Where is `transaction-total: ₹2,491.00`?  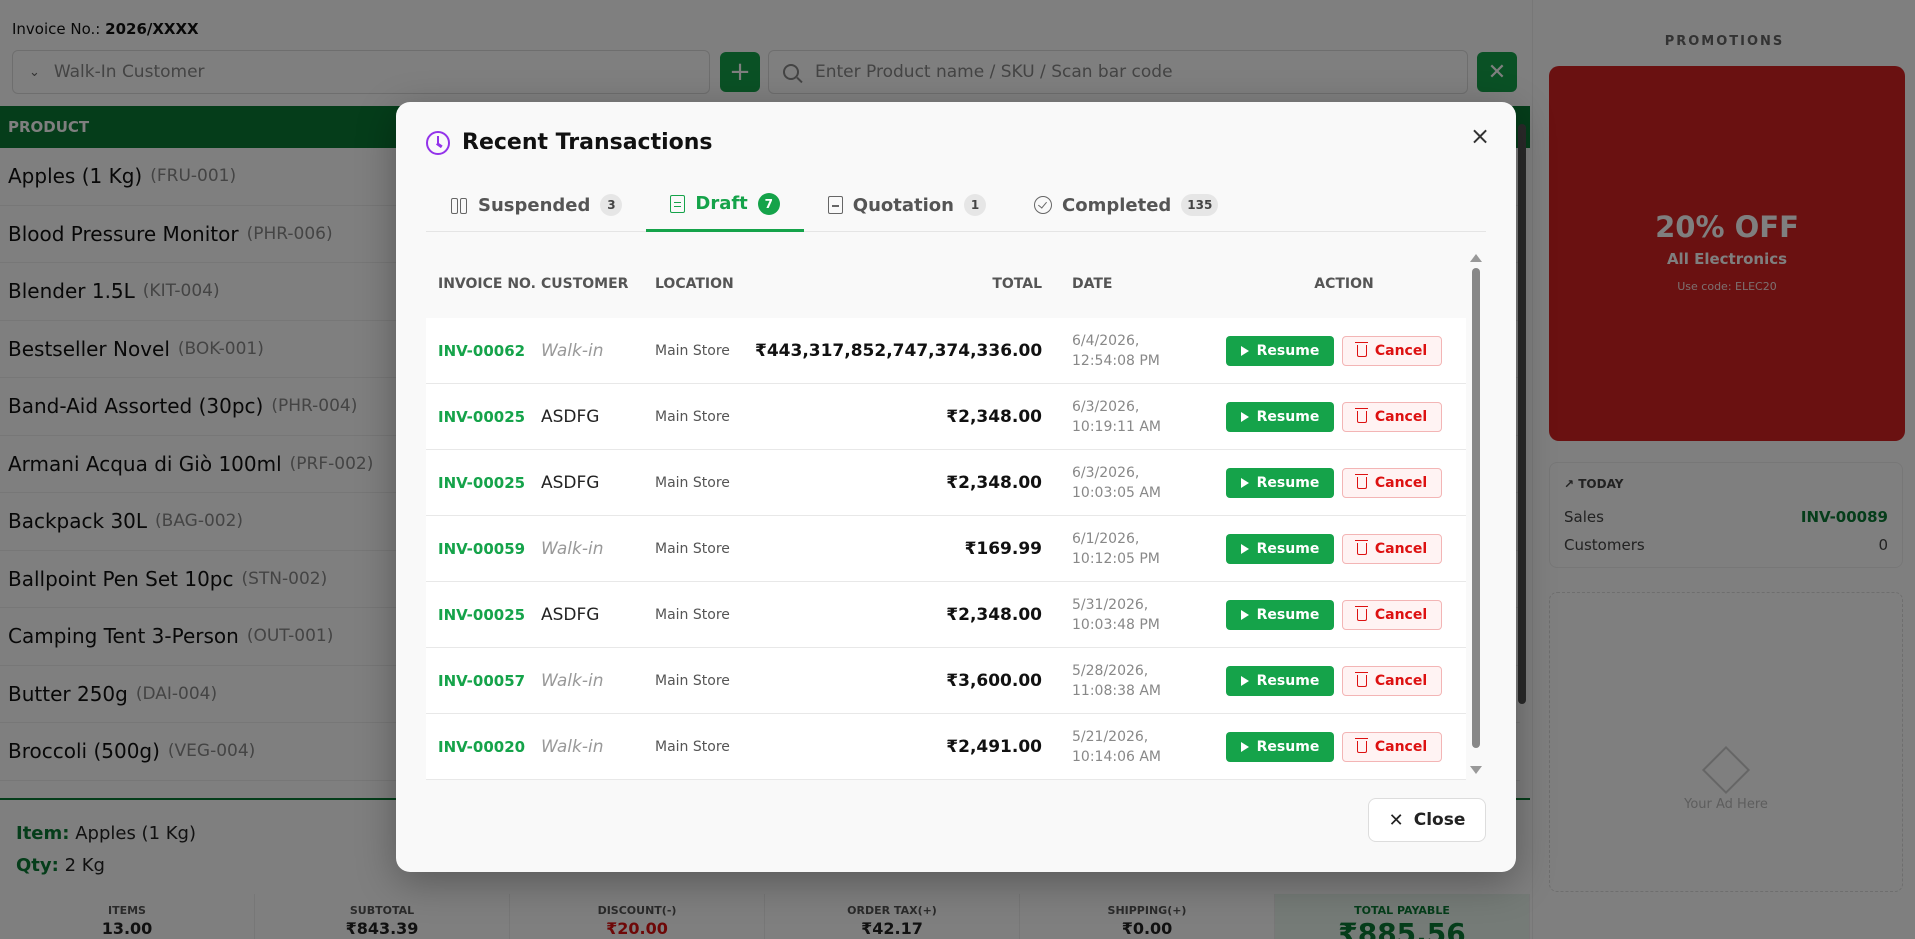
transaction-total: ₹2,491.00 is located at coordinates (994, 746).